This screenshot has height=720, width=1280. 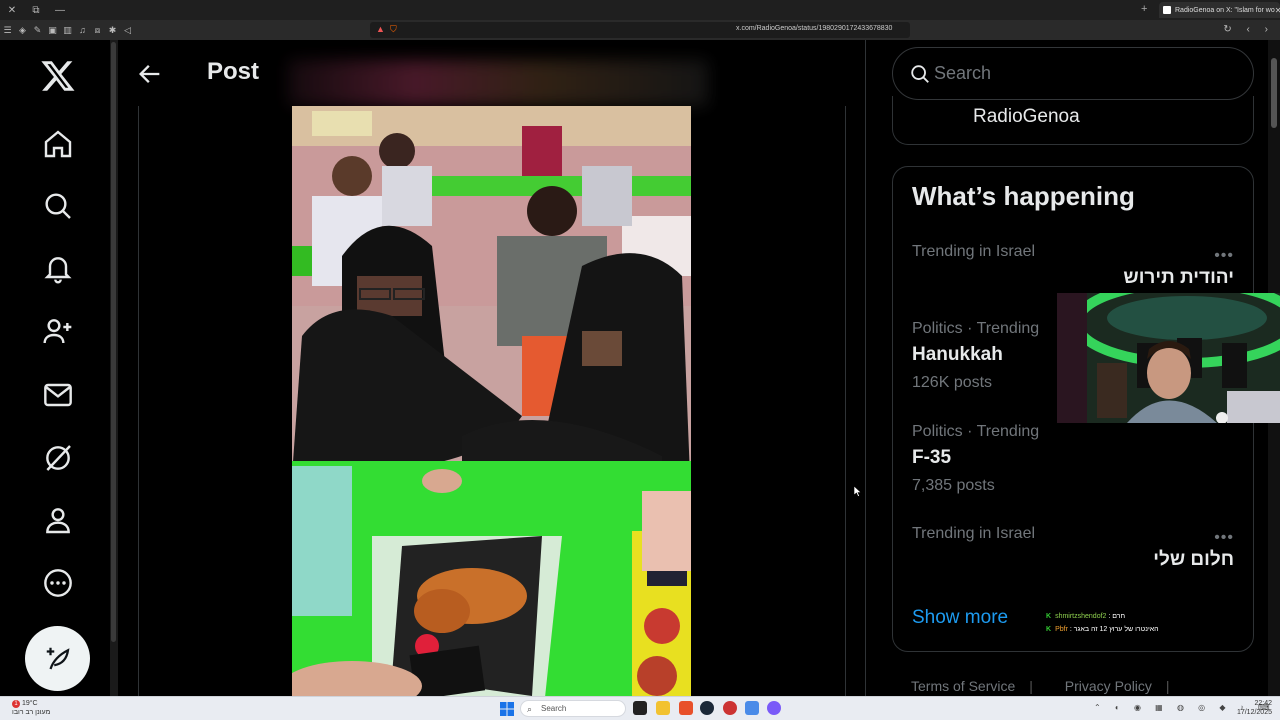 What do you see at coordinates (573, 708) in the screenshot?
I see `taskbar-search: ⌕ Search` at bounding box center [573, 708].